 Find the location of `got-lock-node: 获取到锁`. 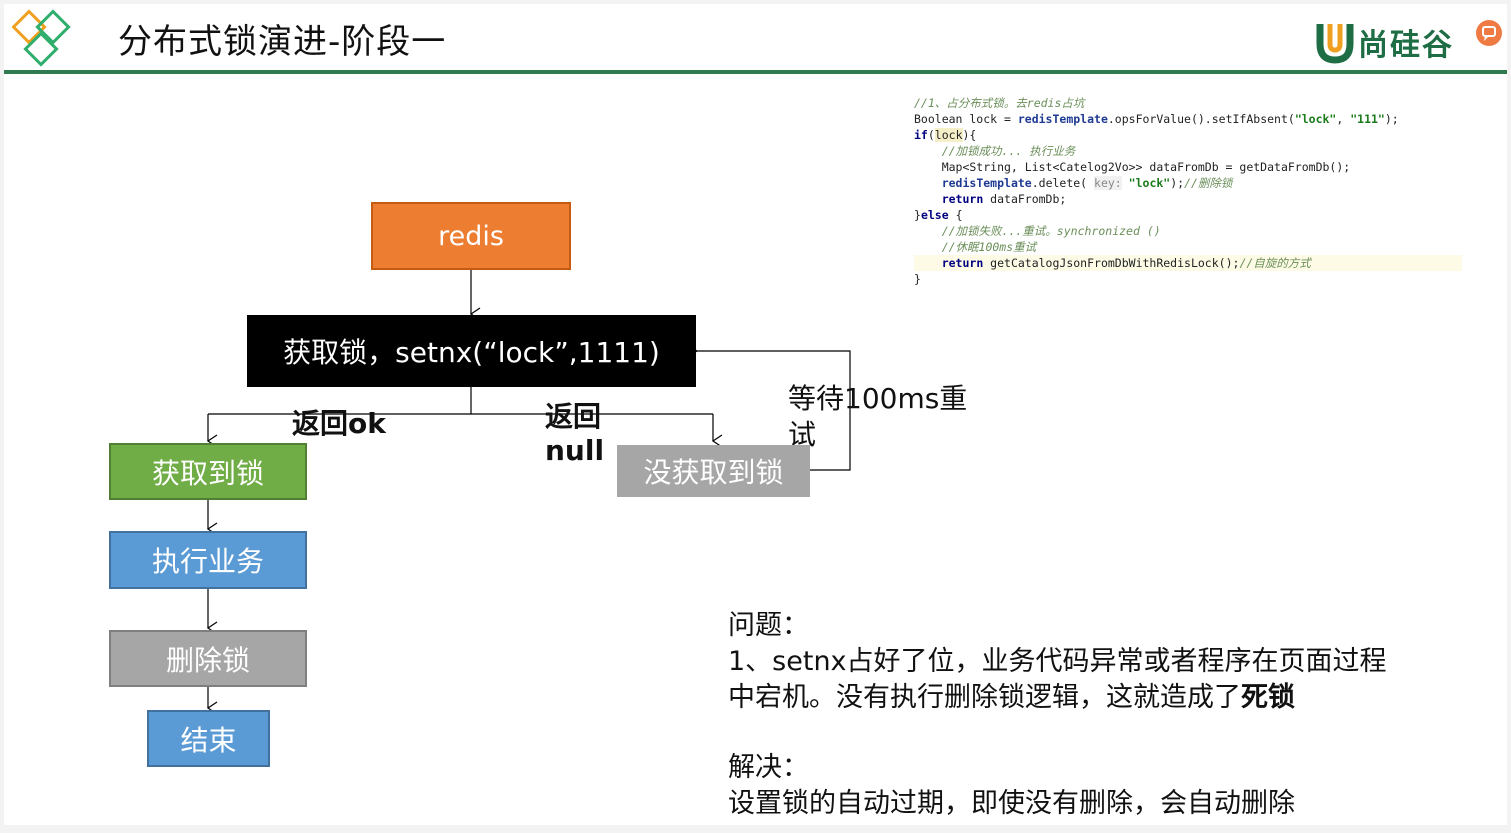

got-lock-node: 获取到锁 is located at coordinates (208, 471).